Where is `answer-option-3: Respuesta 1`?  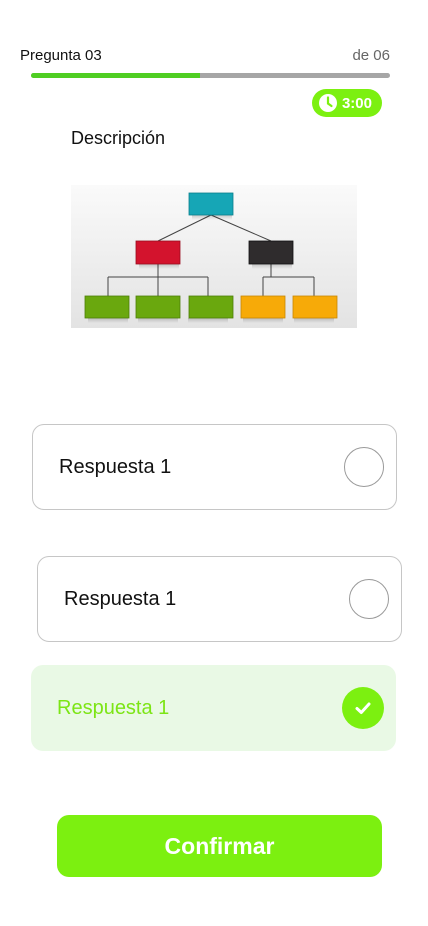
answer-option-3: Respuesta 1 is located at coordinates (213, 708).